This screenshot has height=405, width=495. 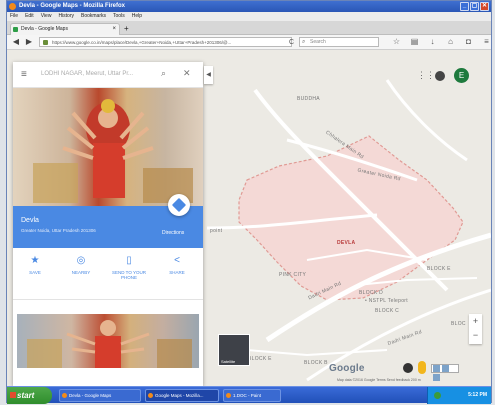 What do you see at coordinates (426, 75) in the screenshot?
I see `apps-grid-icon: ⋮⋮` at bounding box center [426, 75].